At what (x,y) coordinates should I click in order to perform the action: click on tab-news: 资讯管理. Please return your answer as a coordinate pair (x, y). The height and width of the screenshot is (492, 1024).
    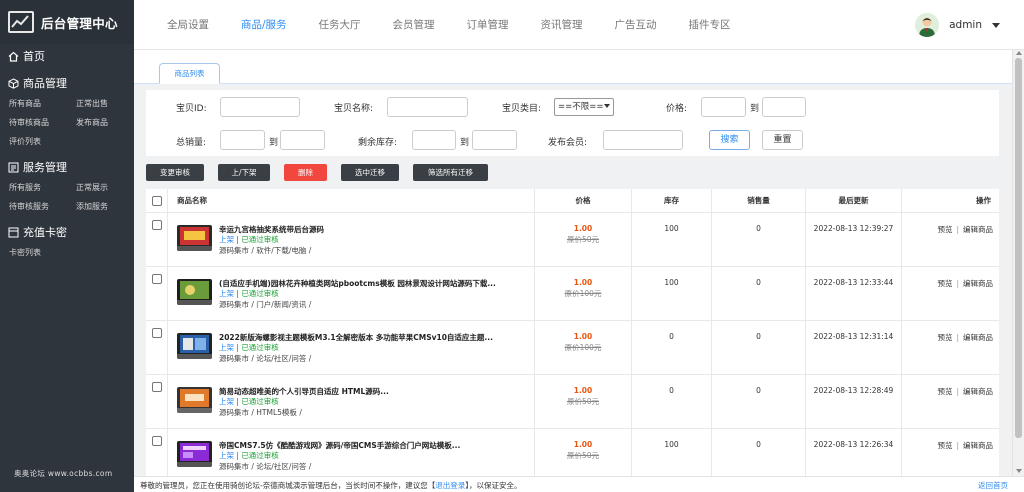
    Looking at the image, I should click on (562, 25).